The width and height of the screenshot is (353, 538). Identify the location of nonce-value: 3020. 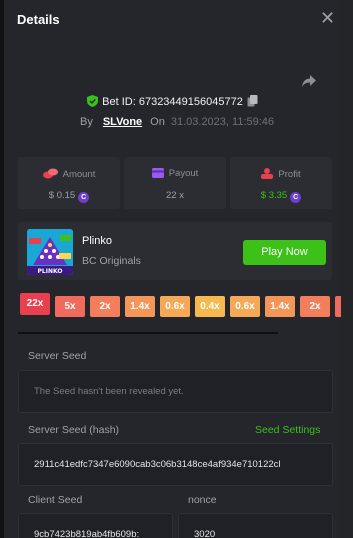
(205, 533).